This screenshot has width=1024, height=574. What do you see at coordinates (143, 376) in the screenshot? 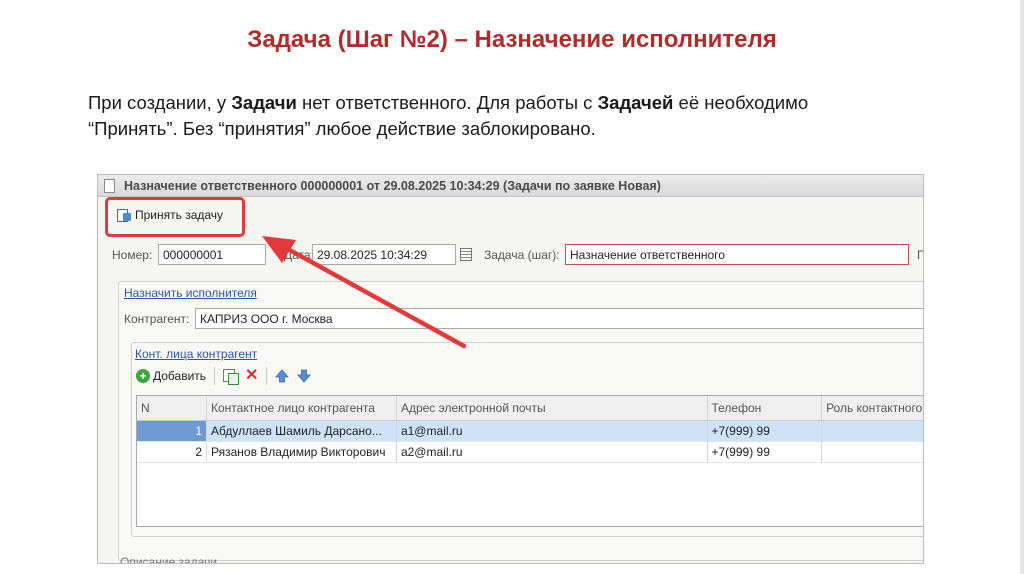
I see `plus-icon: +` at bounding box center [143, 376].